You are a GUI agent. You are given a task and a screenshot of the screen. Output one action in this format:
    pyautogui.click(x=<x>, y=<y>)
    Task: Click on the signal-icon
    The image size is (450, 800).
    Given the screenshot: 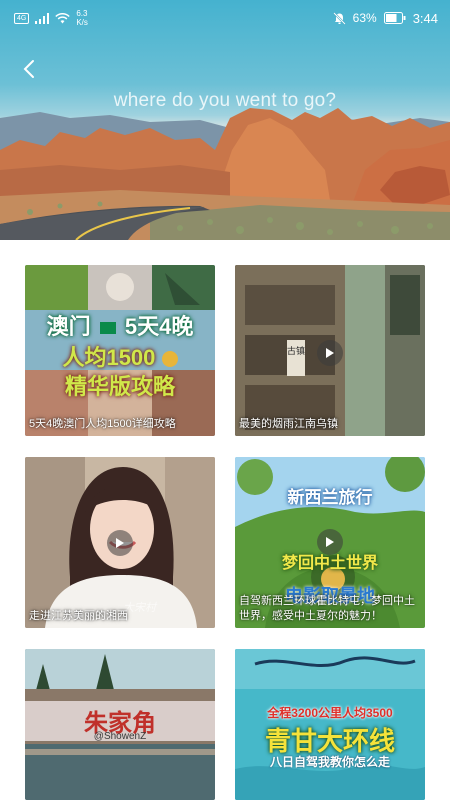 What is the action you would take?
    pyautogui.click(x=42, y=18)
    